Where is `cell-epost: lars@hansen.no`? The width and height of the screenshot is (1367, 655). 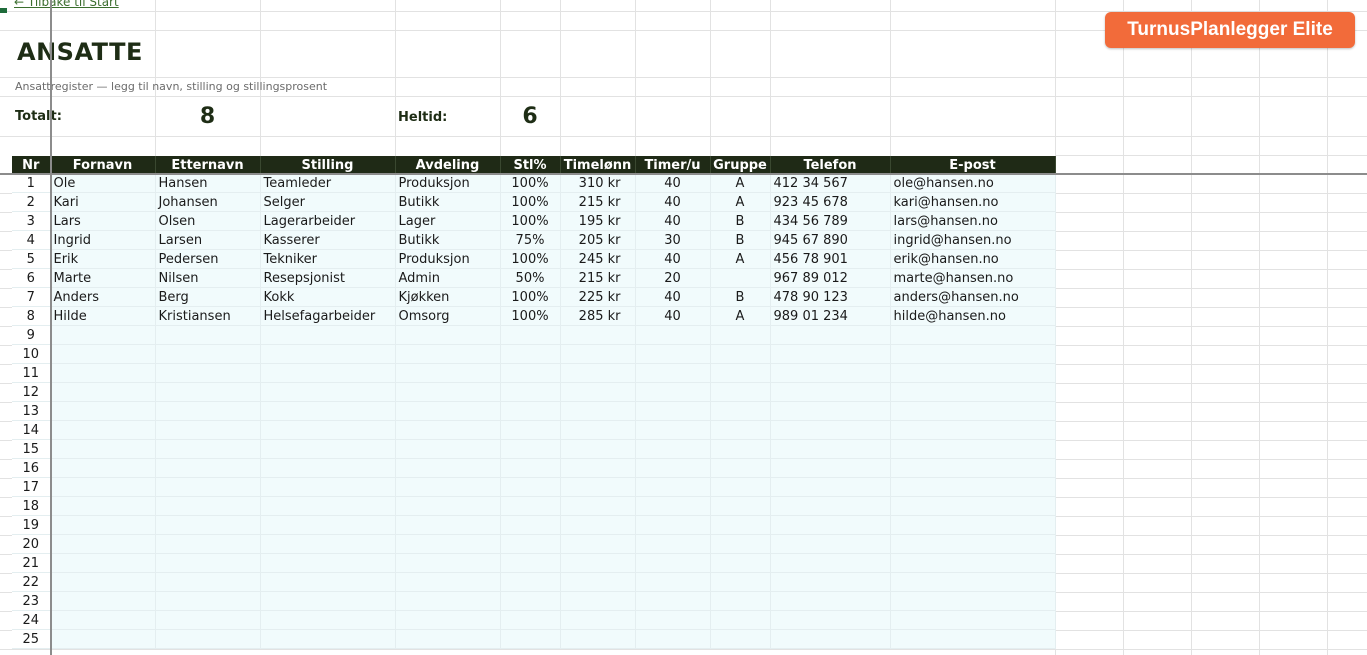 cell-epost: lars@hansen.no is located at coordinates (973, 221).